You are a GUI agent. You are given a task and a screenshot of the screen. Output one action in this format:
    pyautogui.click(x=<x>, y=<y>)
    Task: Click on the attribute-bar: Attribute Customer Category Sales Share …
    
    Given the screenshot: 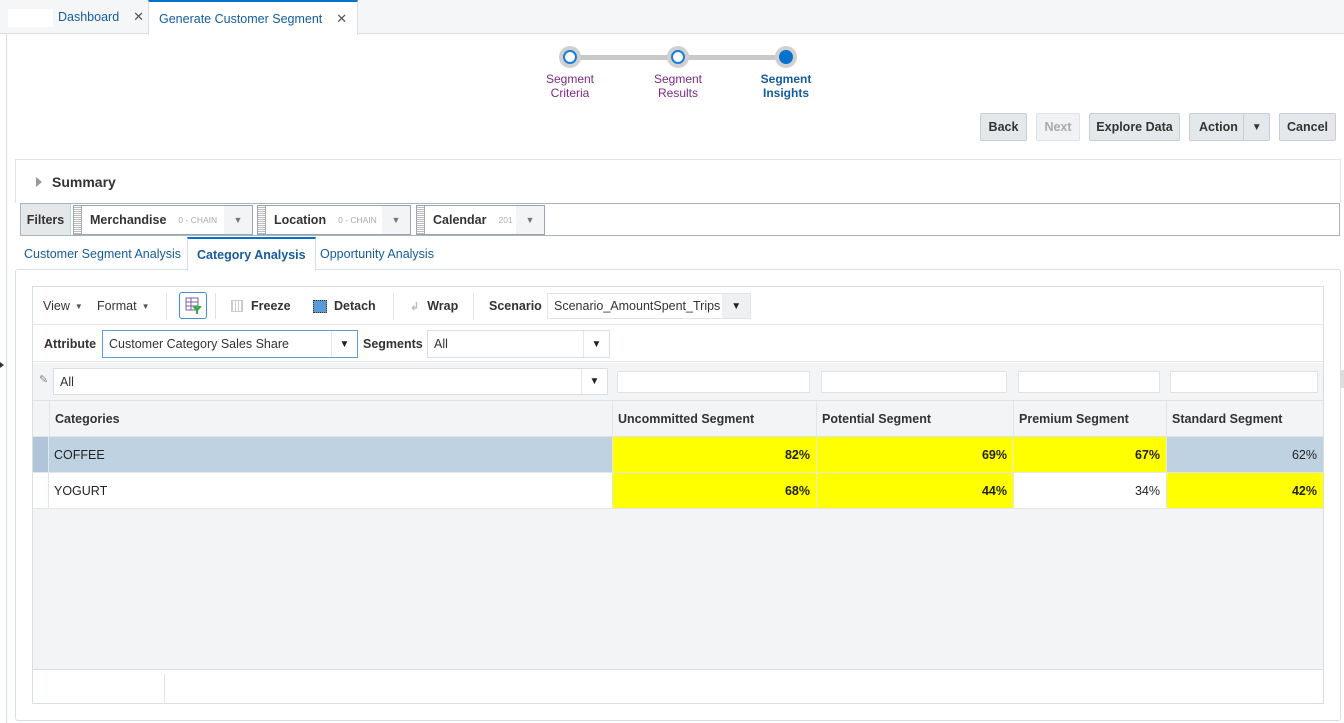 What is the action you would take?
    pyautogui.click(x=678, y=343)
    